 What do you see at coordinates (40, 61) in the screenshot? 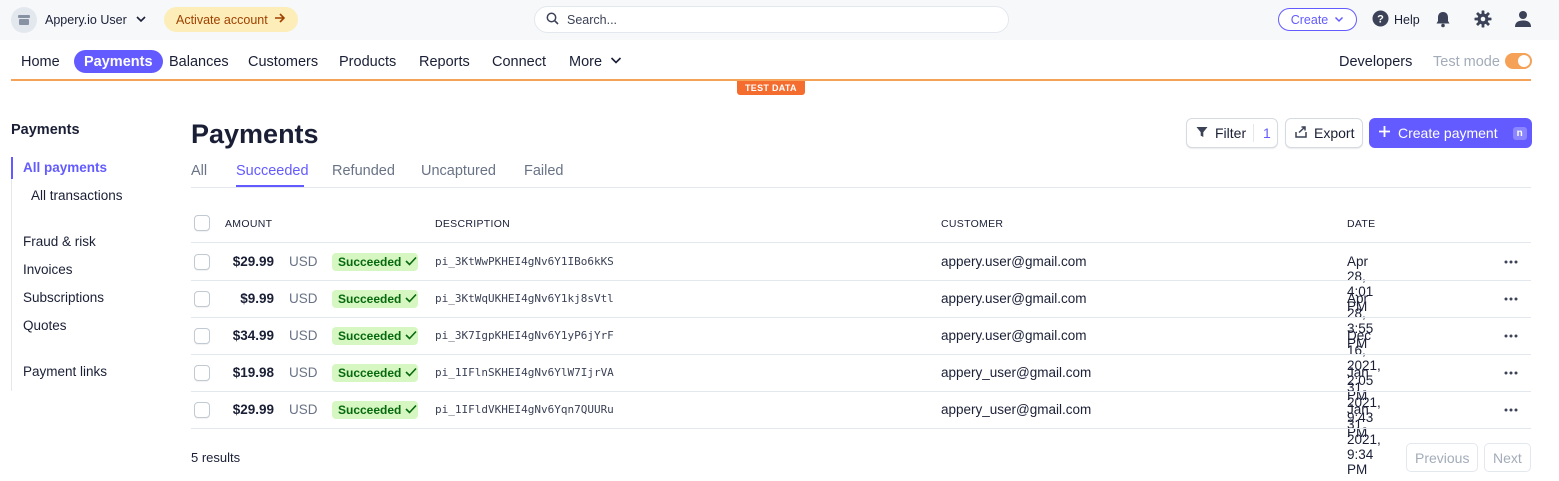
I see `nav-home: Home` at bounding box center [40, 61].